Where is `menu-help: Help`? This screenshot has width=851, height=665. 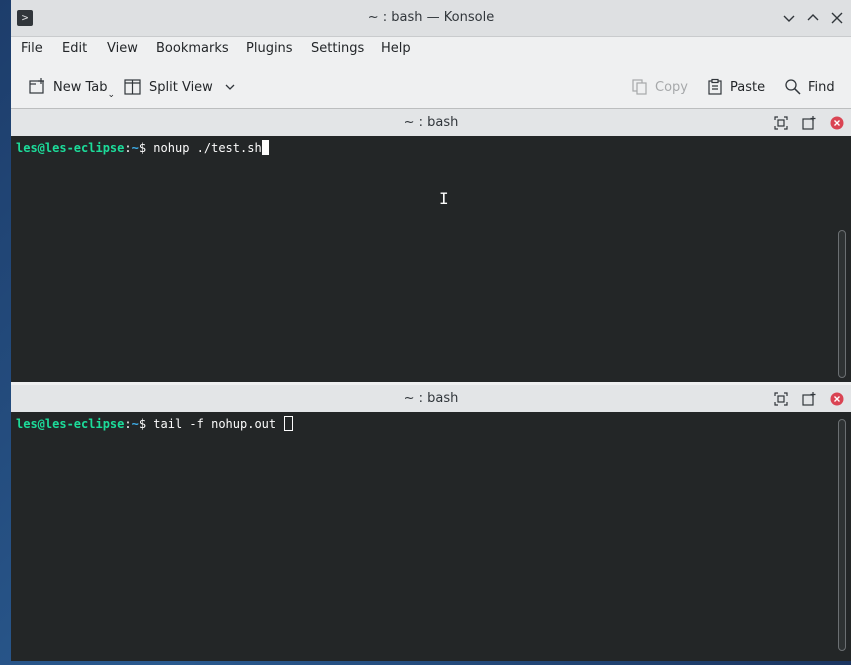
menu-help: Help is located at coordinates (396, 49).